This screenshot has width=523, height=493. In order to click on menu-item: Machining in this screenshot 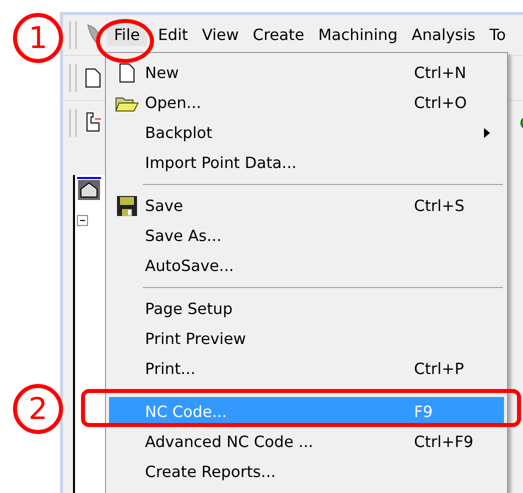, I will do `click(358, 35)`.